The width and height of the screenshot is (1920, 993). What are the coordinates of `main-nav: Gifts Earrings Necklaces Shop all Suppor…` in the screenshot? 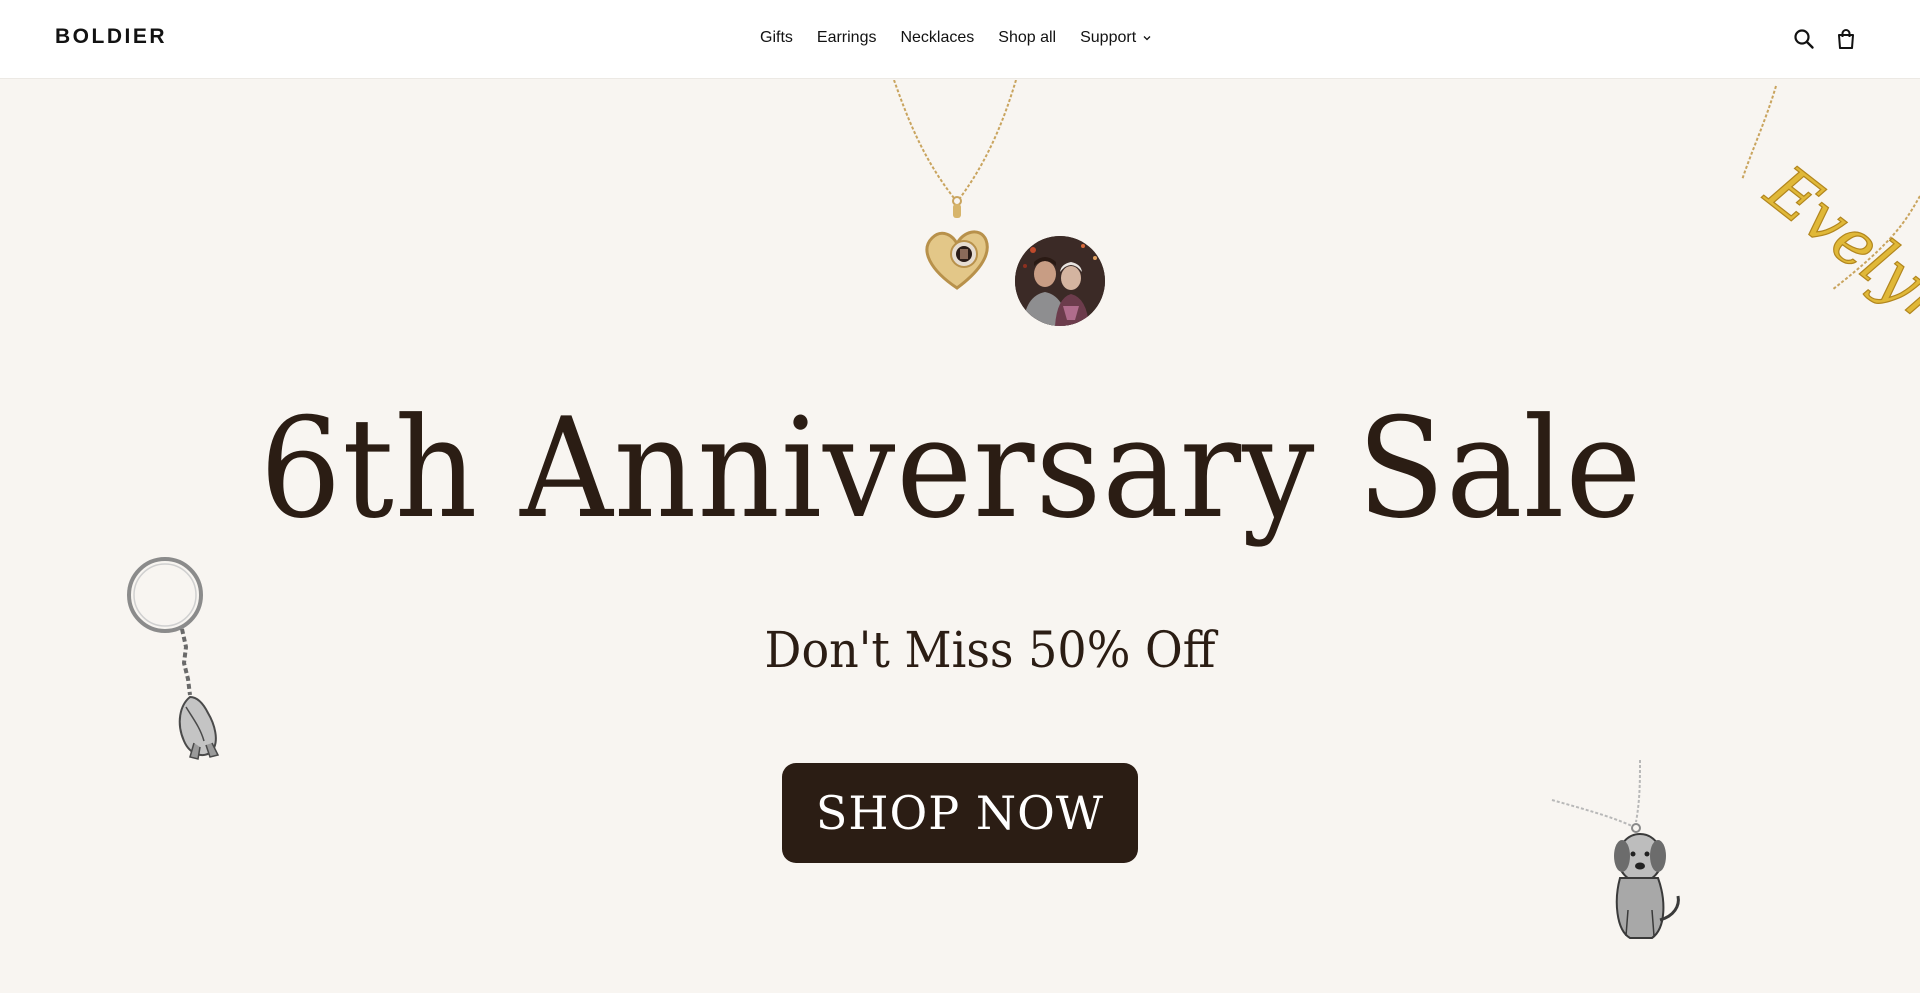 It's located at (968, 38).